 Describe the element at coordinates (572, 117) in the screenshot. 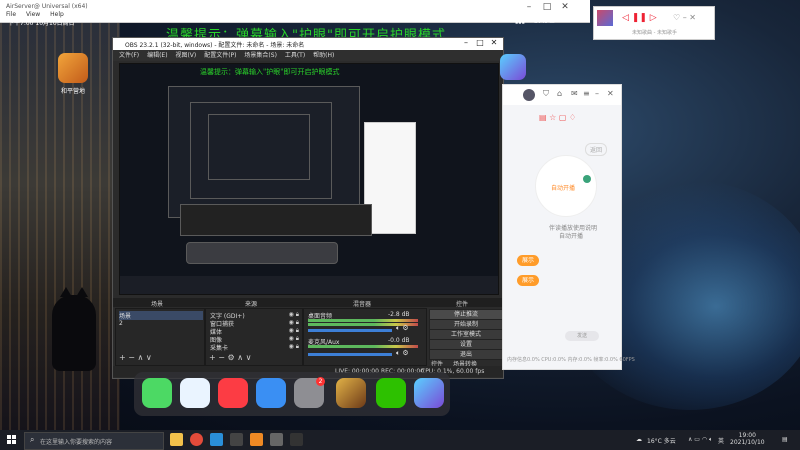

I see `bell-icon: ♢` at that location.